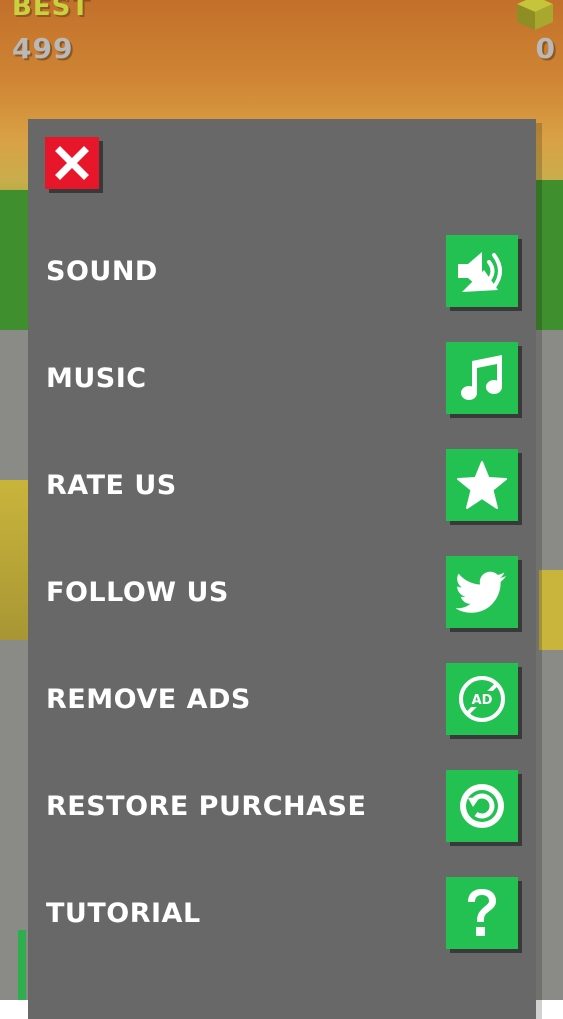 The width and height of the screenshot is (563, 1019). I want to click on sound-label: SOUND, so click(102, 271).